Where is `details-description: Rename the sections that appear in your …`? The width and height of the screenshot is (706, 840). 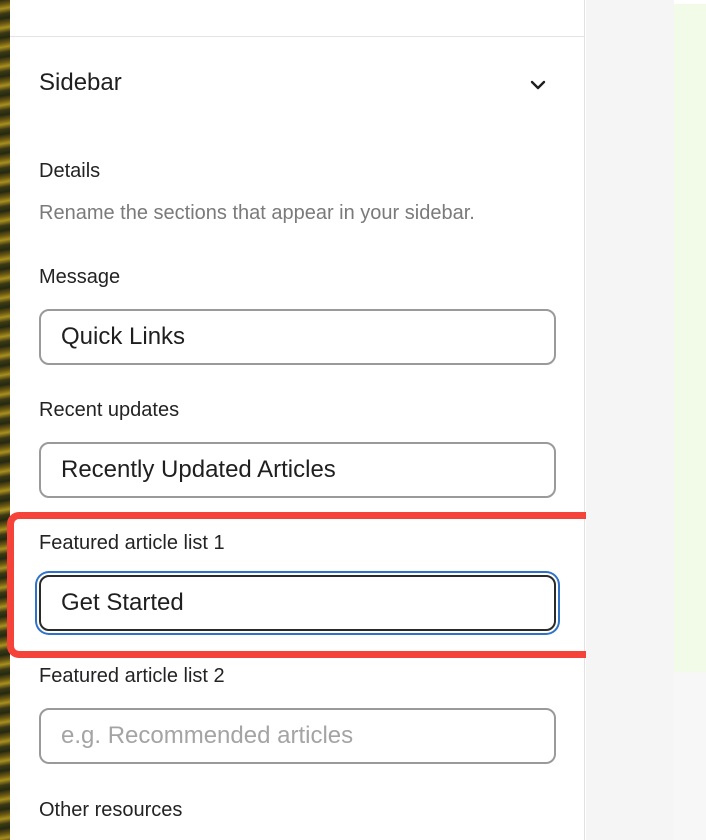
details-description: Rename the sections that appear in your … is located at coordinates (257, 213).